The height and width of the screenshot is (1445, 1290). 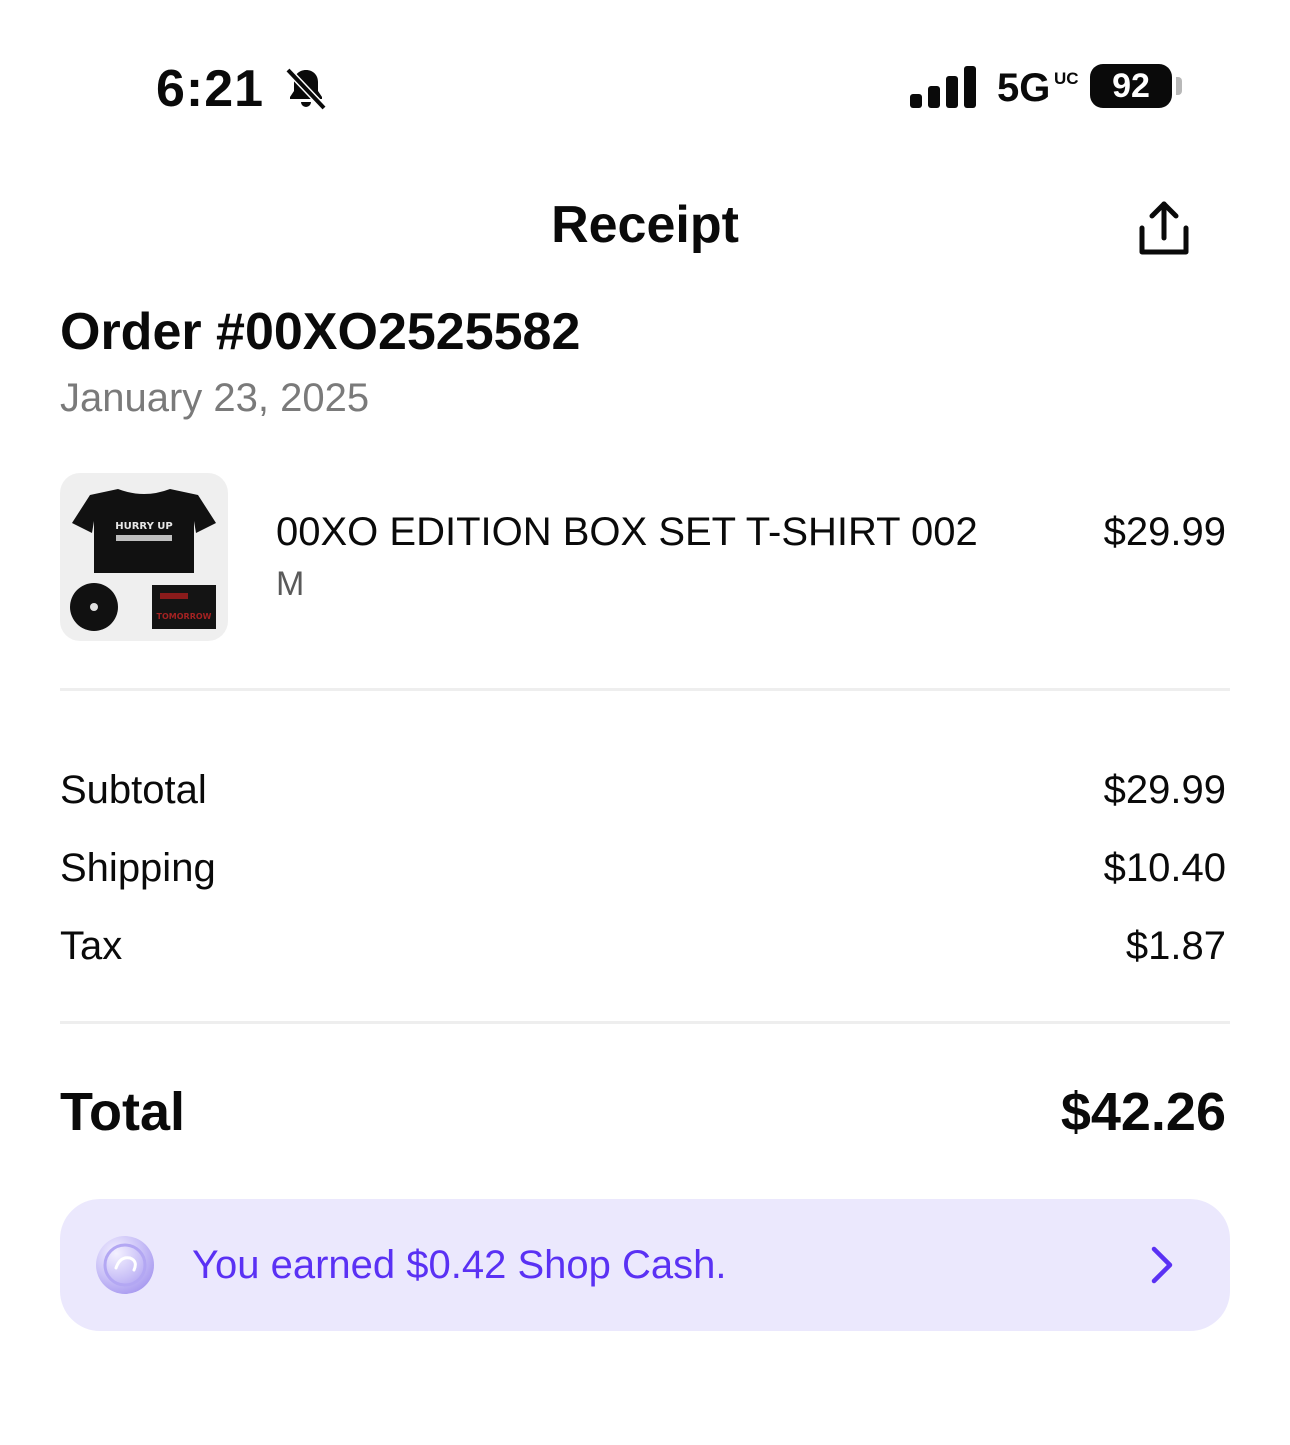 I want to click on product-price: $29.99, so click(x=1164, y=532).